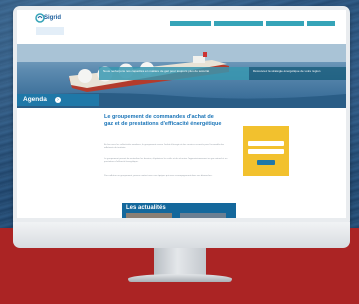 Image resolution: width=359 pixels, height=304 pixels. I want to click on monitor-stand-base, so click(180, 278).